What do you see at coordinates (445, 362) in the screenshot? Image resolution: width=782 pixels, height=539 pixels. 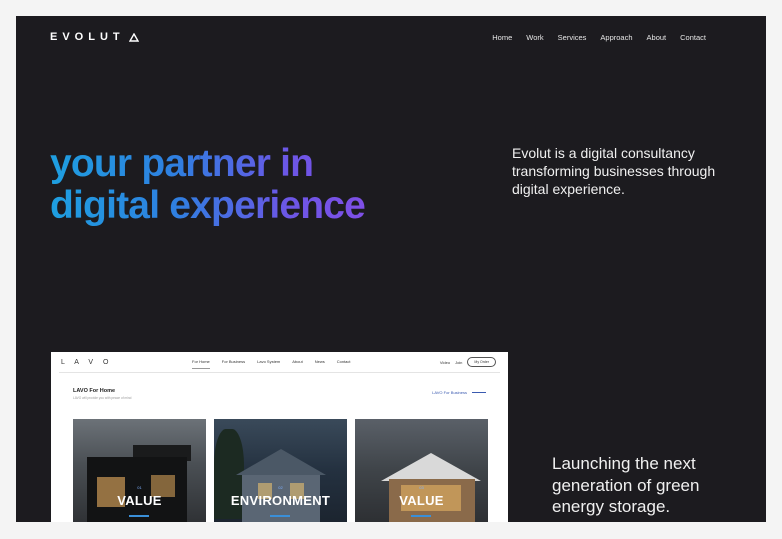 I see `preview-video-link: Video` at bounding box center [445, 362].